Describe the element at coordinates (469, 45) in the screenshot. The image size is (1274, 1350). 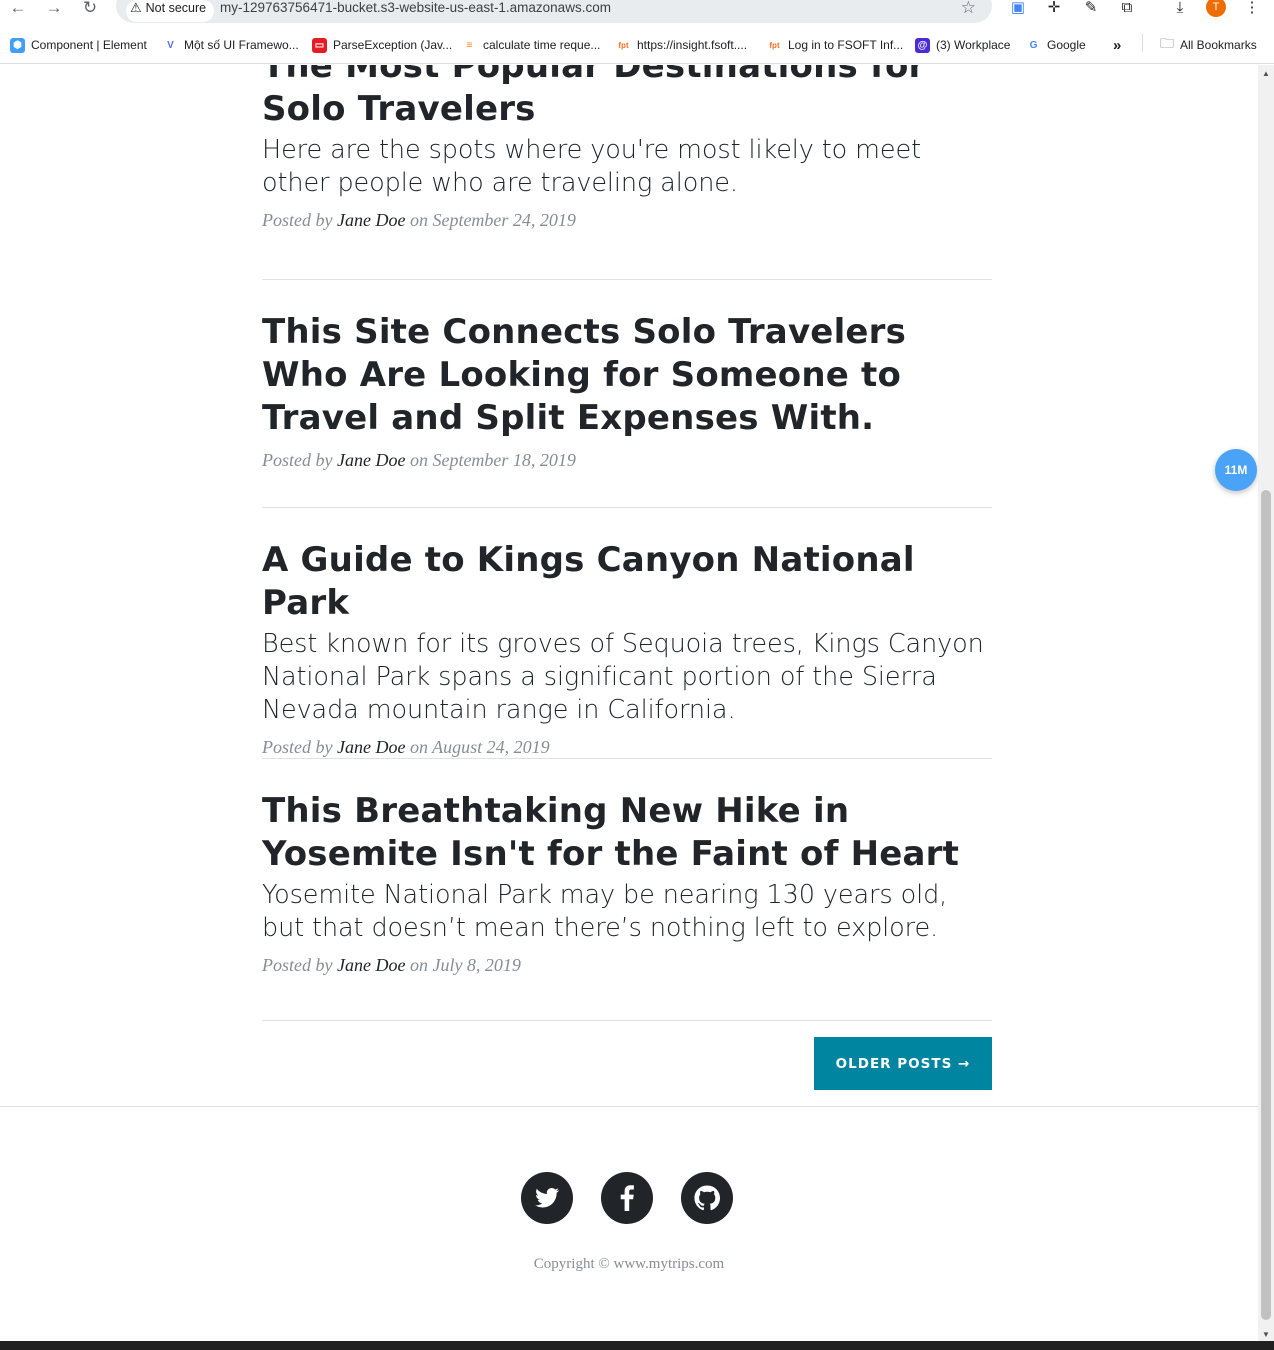
I see `stackoverflow-logo-icon: ≡` at that location.